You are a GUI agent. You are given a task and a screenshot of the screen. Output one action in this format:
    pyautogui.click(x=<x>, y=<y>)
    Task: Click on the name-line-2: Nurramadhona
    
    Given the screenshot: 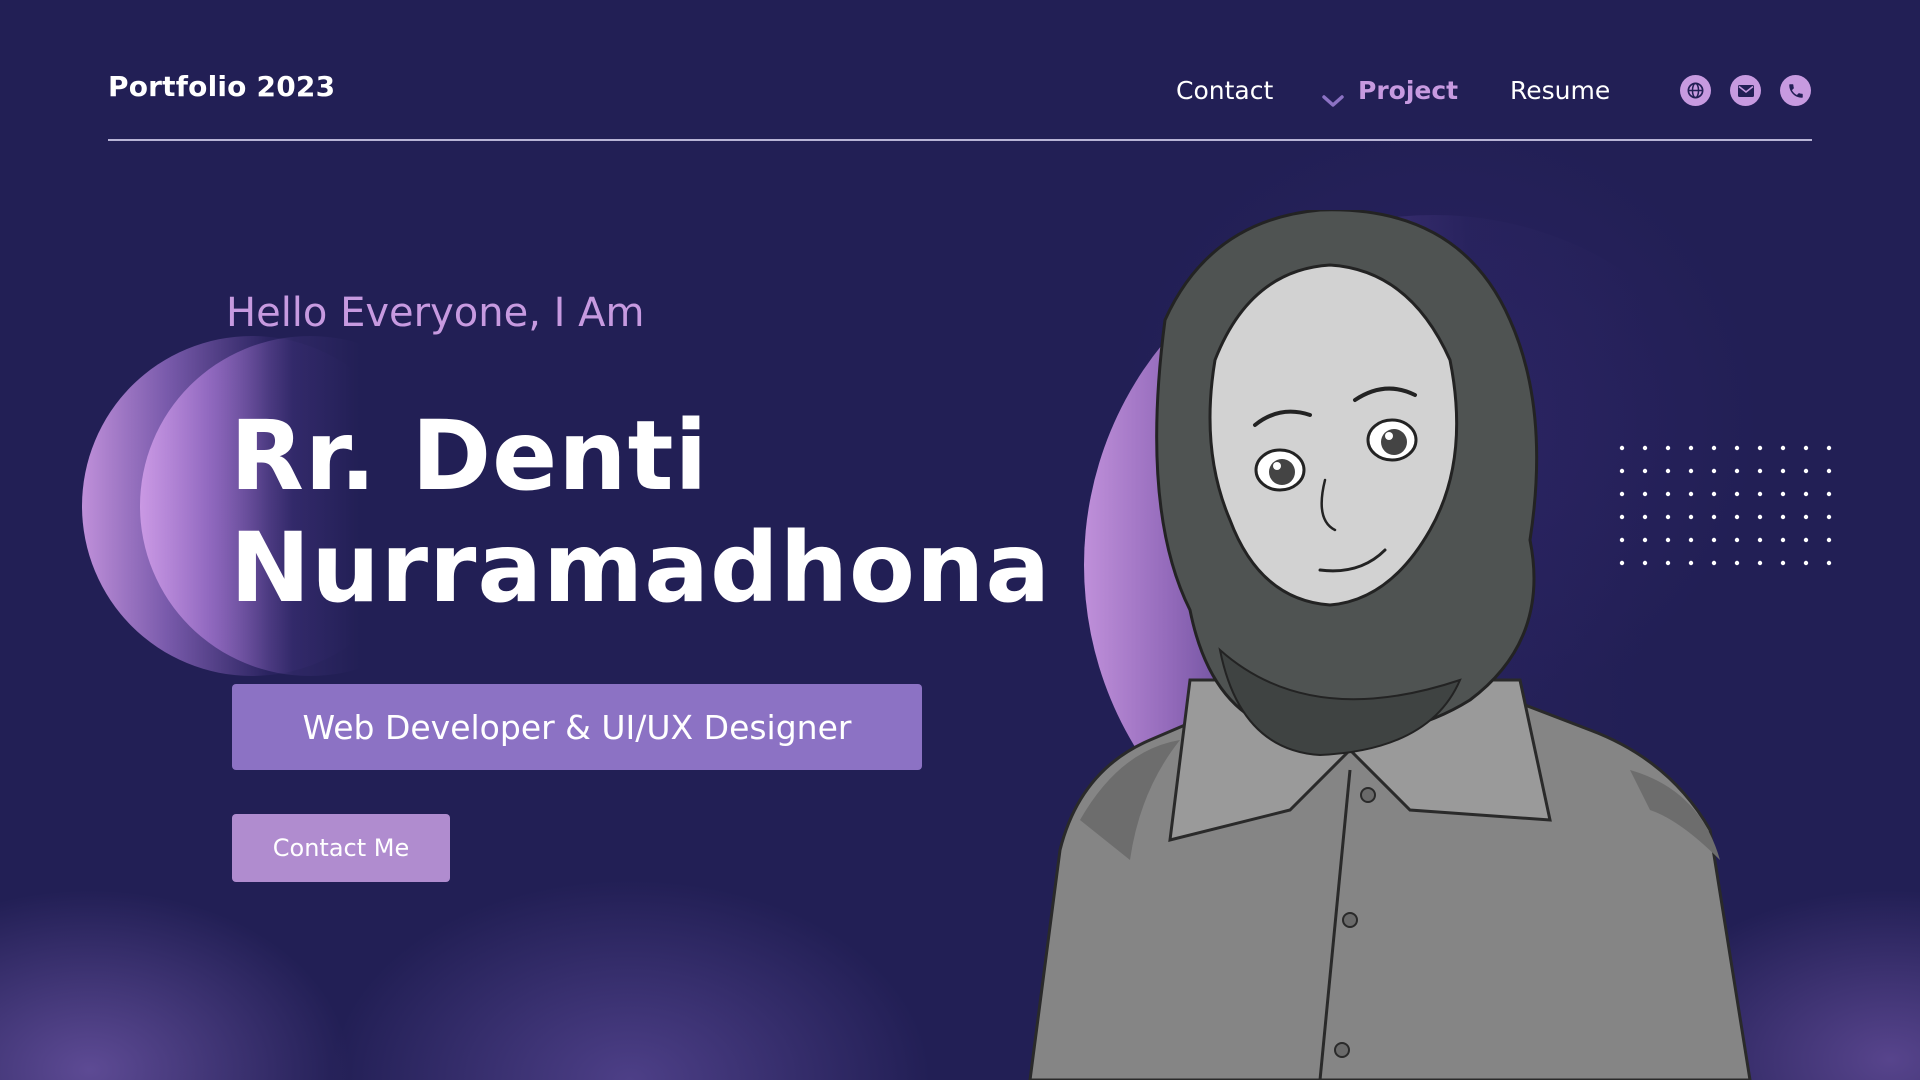 What is the action you would take?
    pyautogui.click(x=641, y=568)
    